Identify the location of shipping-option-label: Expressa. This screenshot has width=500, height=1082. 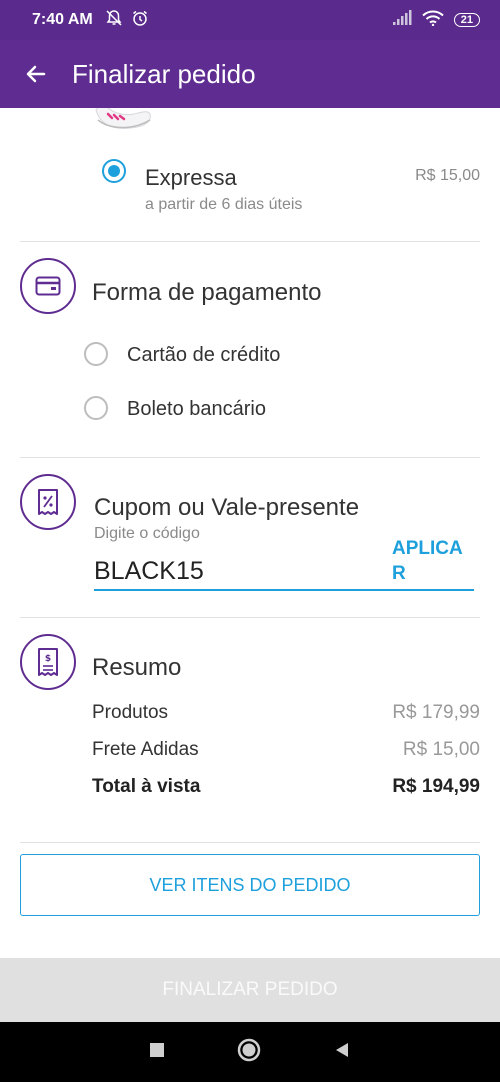
(191, 177).